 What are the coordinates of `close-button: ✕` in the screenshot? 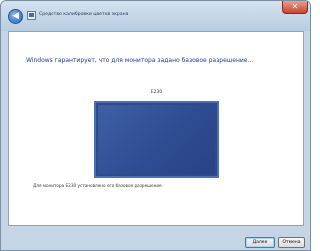 It's located at (295, 7).